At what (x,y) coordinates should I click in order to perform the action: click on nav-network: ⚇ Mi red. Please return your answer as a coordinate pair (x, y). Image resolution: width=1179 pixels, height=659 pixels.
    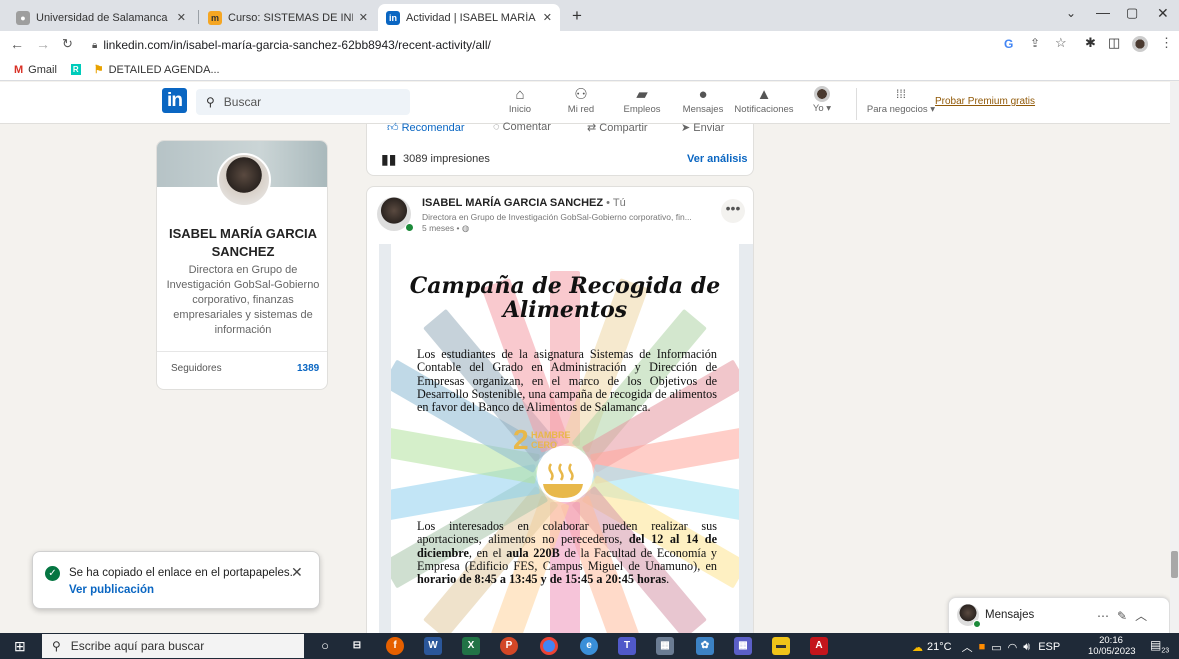
    Looking at the image, I should click on (581, 99).